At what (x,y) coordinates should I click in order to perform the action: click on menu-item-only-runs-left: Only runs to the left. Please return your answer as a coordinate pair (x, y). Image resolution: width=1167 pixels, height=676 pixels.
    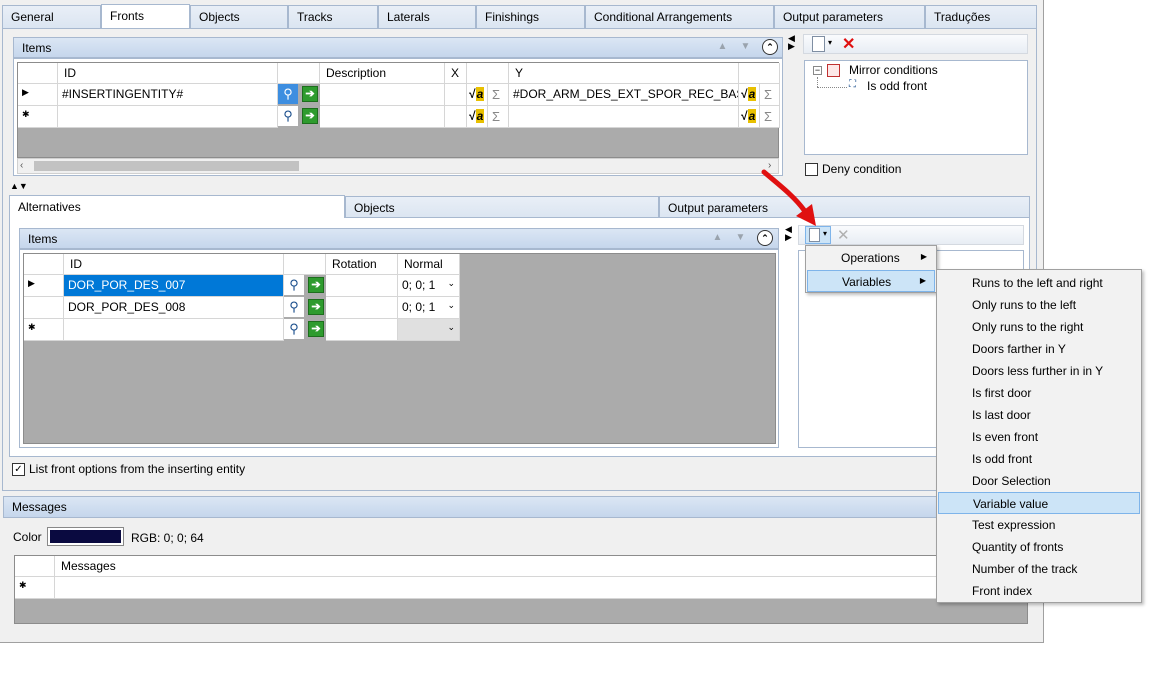
    Looking at the image, I should click on (1039, 305).